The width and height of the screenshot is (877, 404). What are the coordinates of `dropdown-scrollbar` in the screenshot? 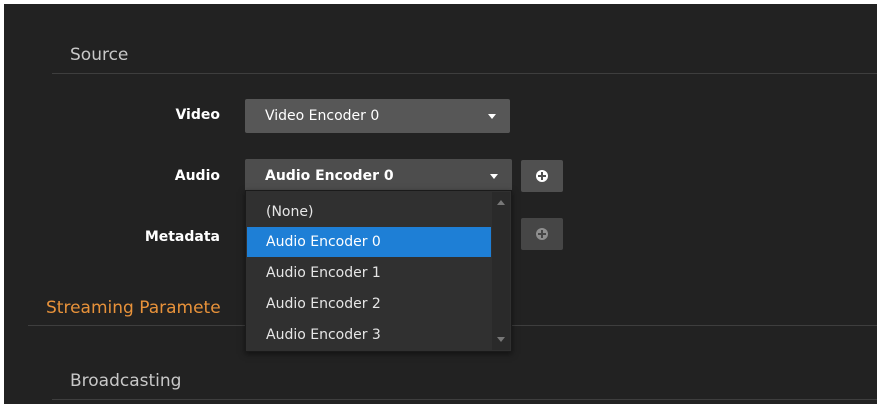 It's located at (501, 271).